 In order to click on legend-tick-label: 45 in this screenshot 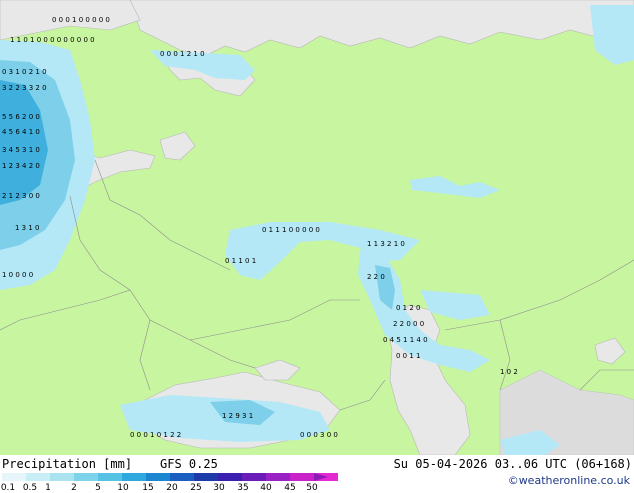, I will do `click(290, 488)`.